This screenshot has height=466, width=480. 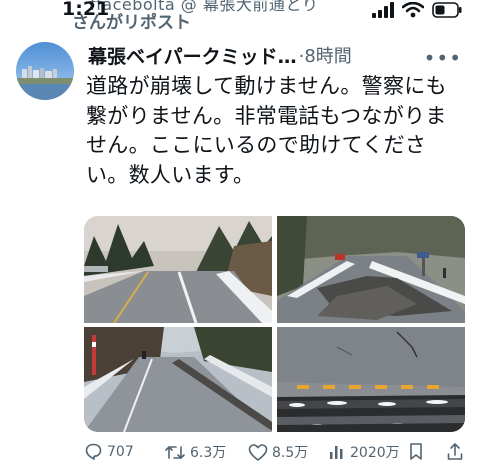 What do you see at coordinates (413, 10) in the screenshot?
I see `wifi-icon` at bounding box center [413, 10].